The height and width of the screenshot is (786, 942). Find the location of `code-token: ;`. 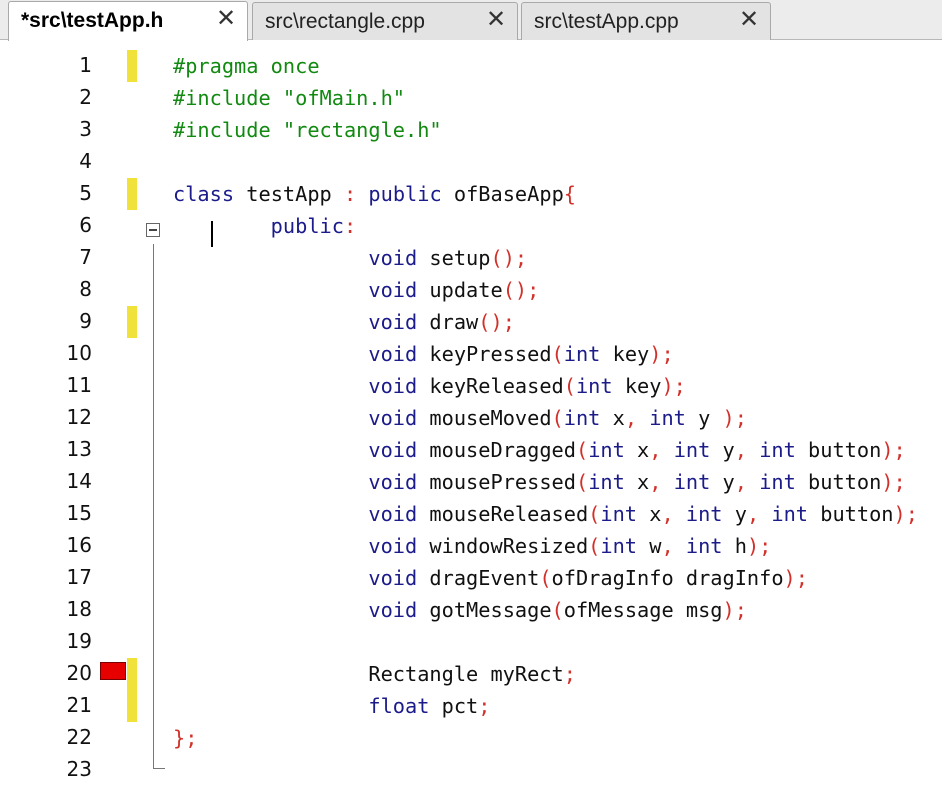

code-token: ; is located at coordinates (484, 706).